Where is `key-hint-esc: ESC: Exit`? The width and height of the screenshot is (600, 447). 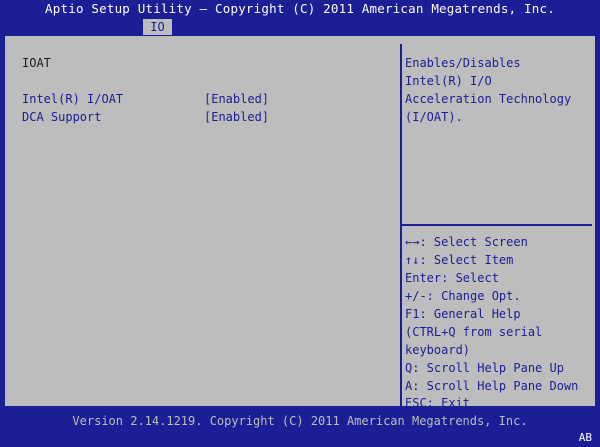 key-hint-esc: ESC: Exit is located at coordinates (438, 403).